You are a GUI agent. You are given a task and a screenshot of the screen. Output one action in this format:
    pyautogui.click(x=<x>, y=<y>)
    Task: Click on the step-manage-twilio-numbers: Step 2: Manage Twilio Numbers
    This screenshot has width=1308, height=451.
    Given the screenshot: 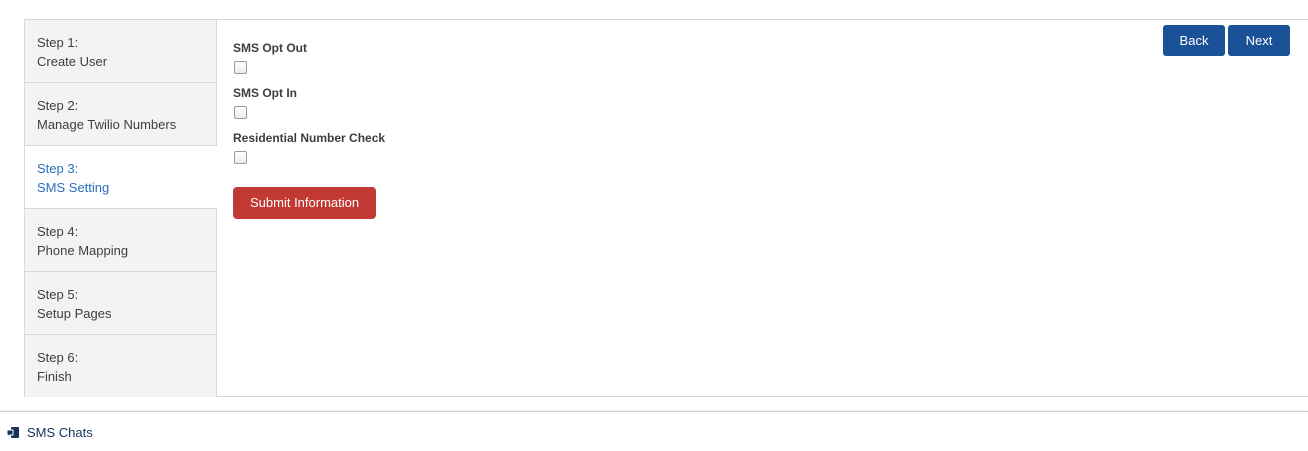 What is the action you would take?
    pyautogui.click(x=120, y=114)
    